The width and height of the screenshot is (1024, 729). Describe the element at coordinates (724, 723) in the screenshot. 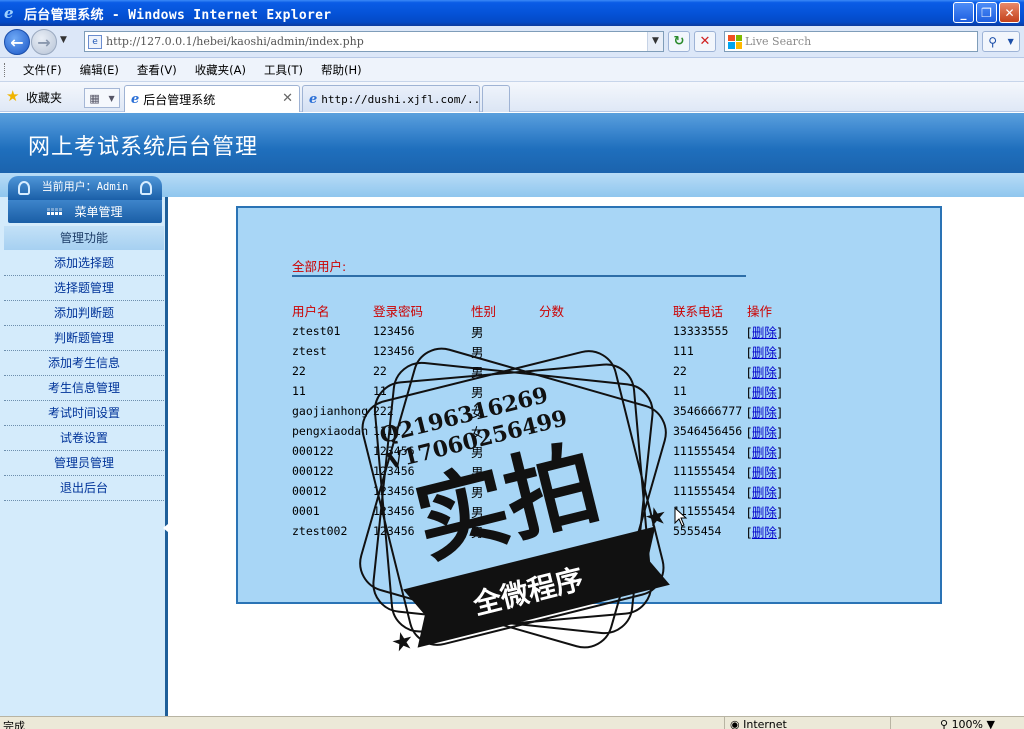

I see `status-separator` at that location.